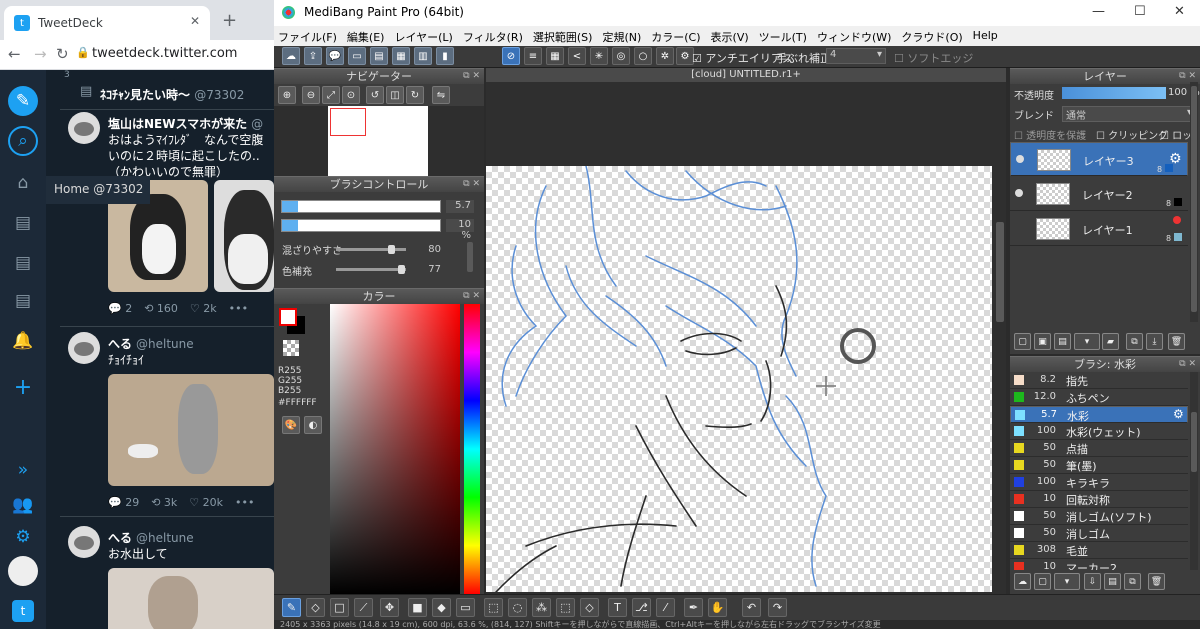  What do you see at coordinates (331, 95) in the screenshot?
I see `fit-window-icon: ⤢` at bounding box center [331, 95].